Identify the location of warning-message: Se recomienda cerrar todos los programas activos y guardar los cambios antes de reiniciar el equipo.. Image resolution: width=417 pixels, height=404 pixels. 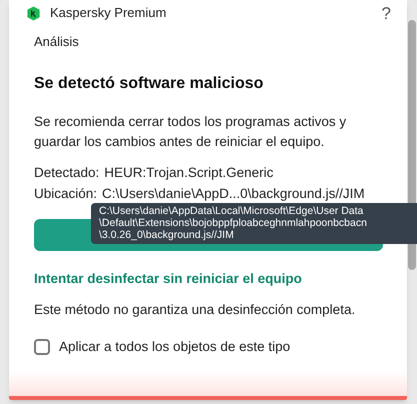
(191, 131).